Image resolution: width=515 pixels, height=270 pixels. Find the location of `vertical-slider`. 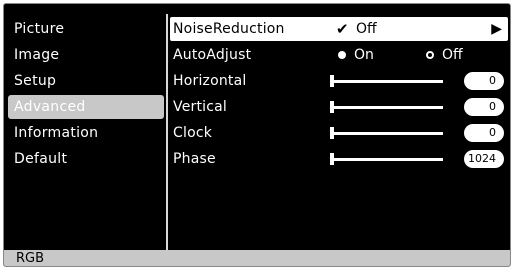

vertical-slider is located at coordinates (386, 107).